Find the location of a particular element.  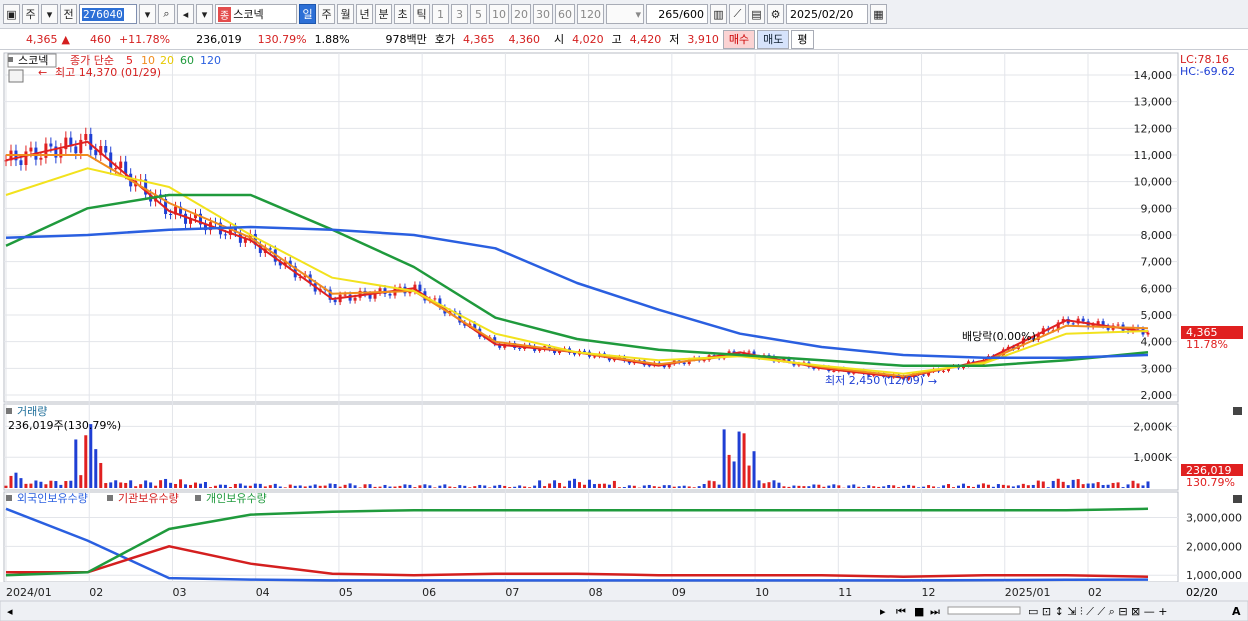

min-3: 3 is located at coordinates (459, 14).